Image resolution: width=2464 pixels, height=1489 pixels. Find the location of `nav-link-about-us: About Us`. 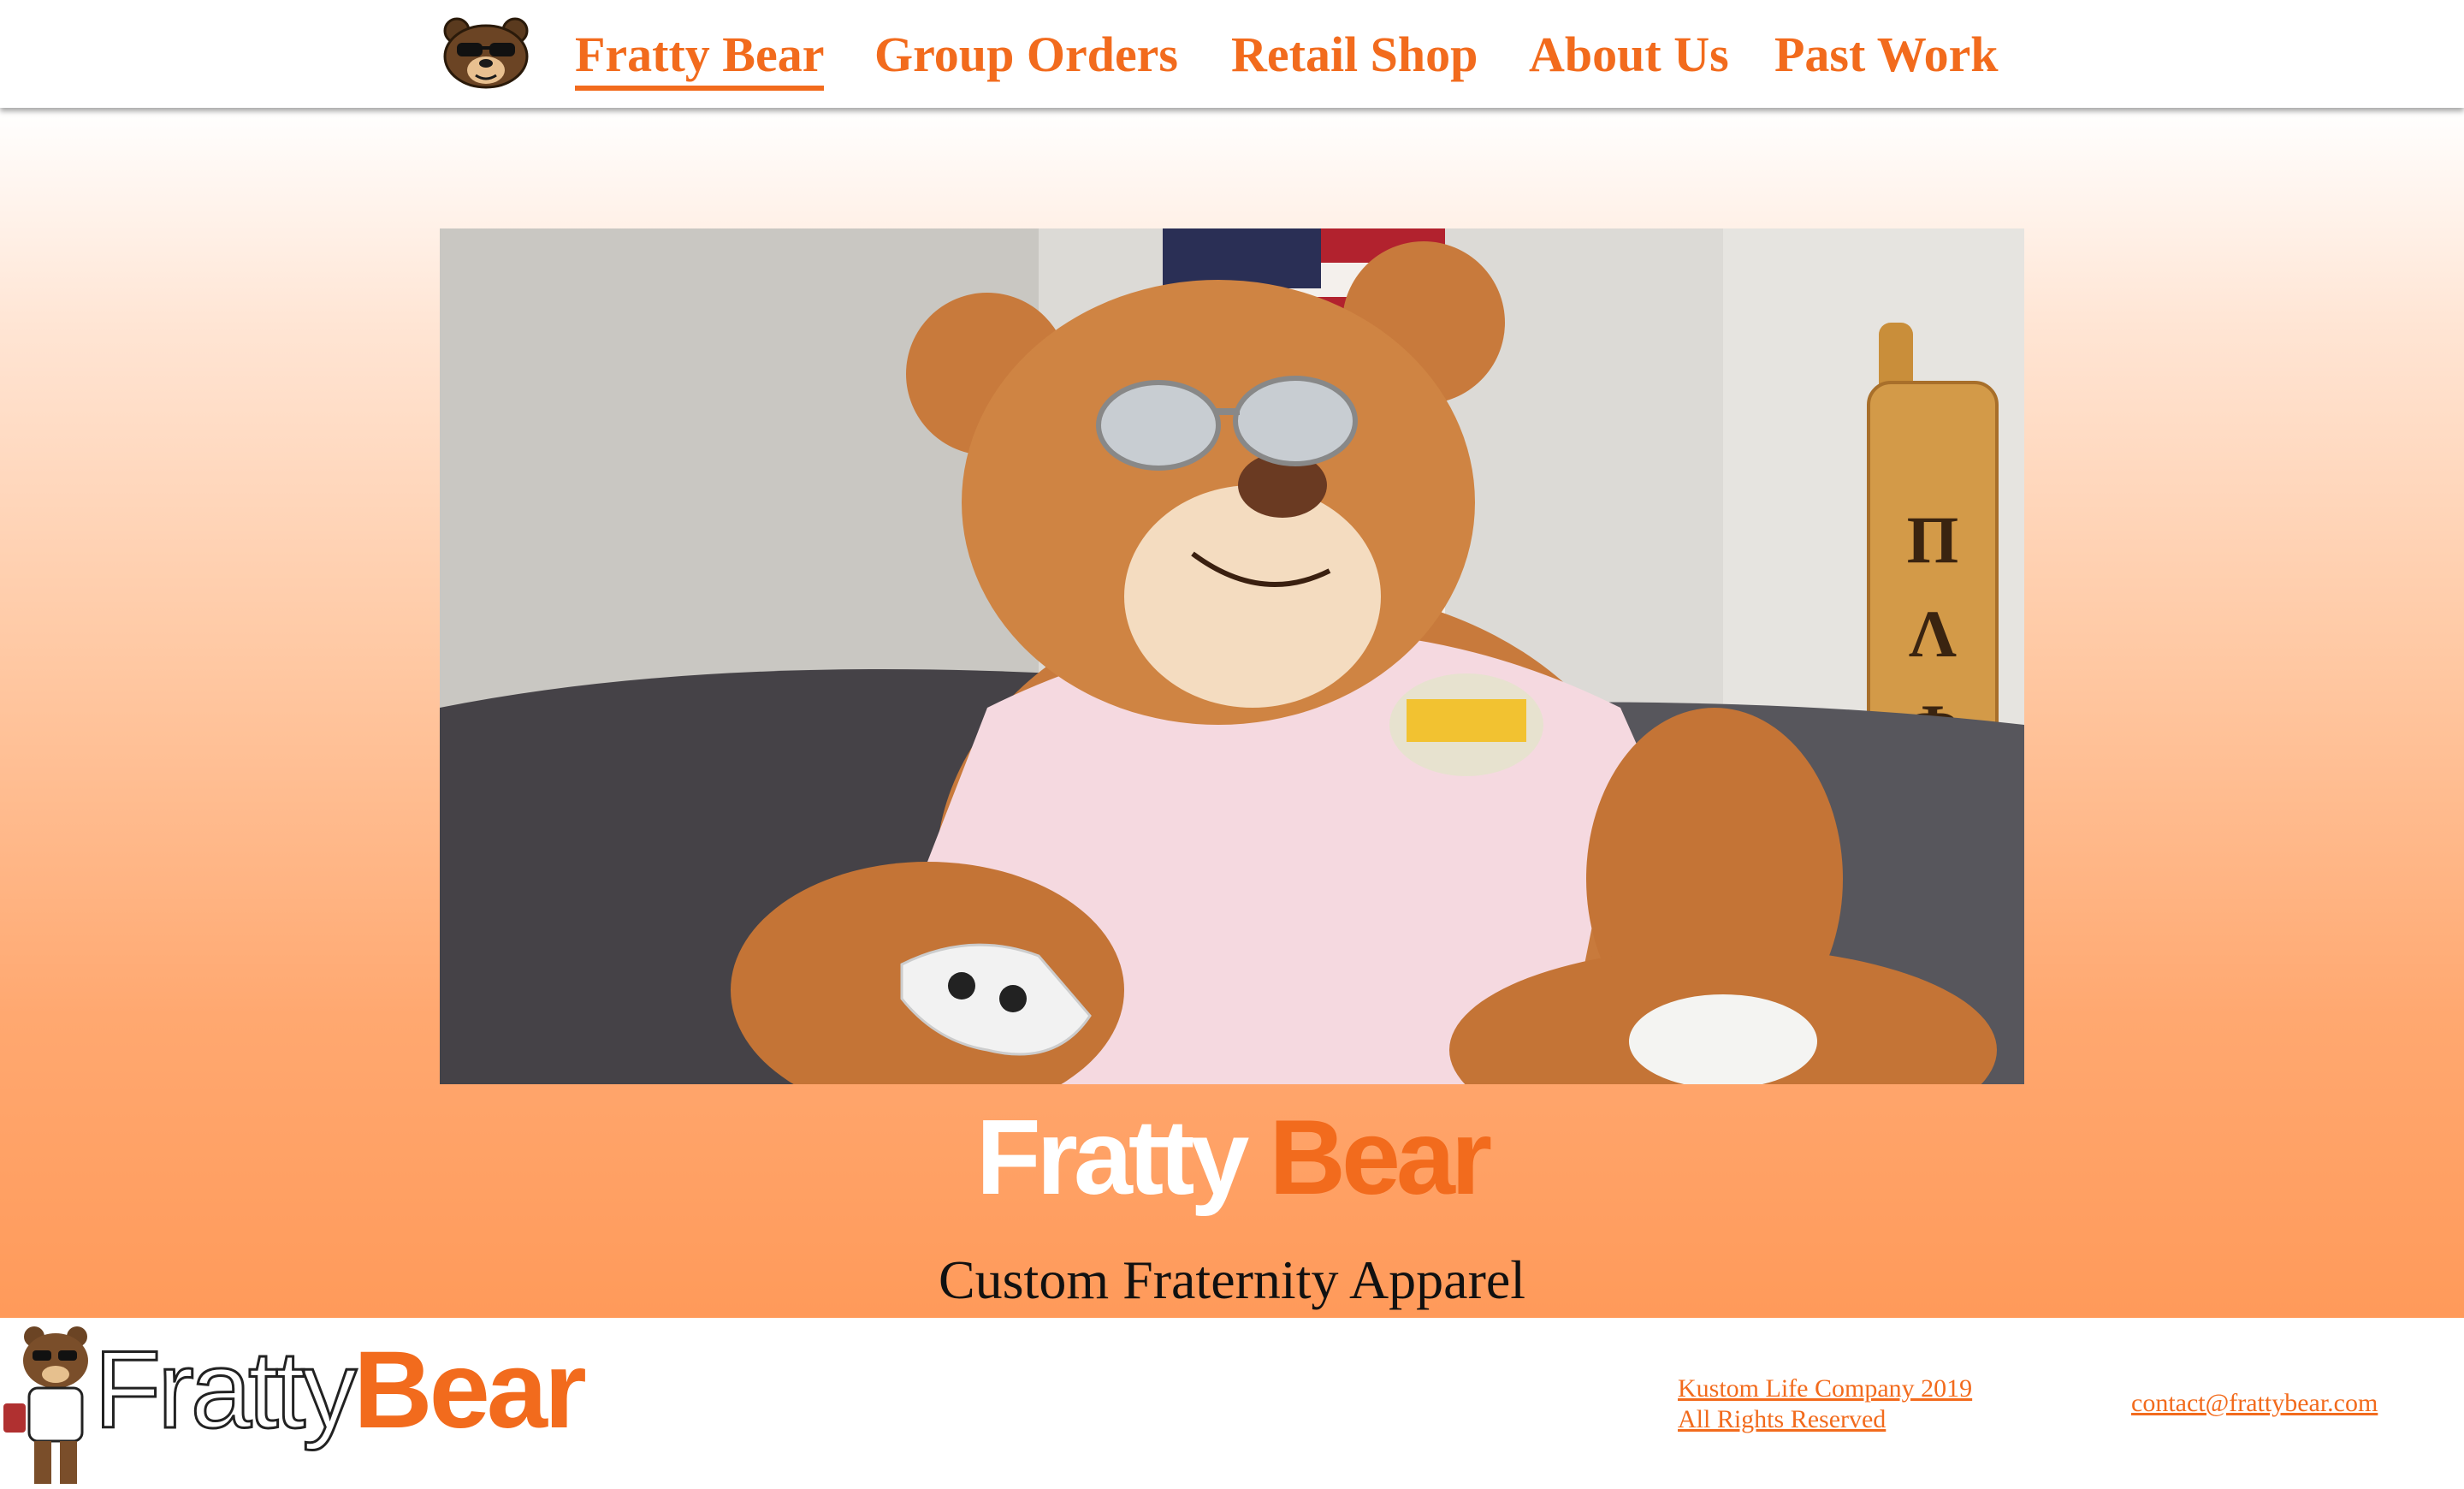

nav-link-about-us: About Us is located at coordinates (1629, 55).